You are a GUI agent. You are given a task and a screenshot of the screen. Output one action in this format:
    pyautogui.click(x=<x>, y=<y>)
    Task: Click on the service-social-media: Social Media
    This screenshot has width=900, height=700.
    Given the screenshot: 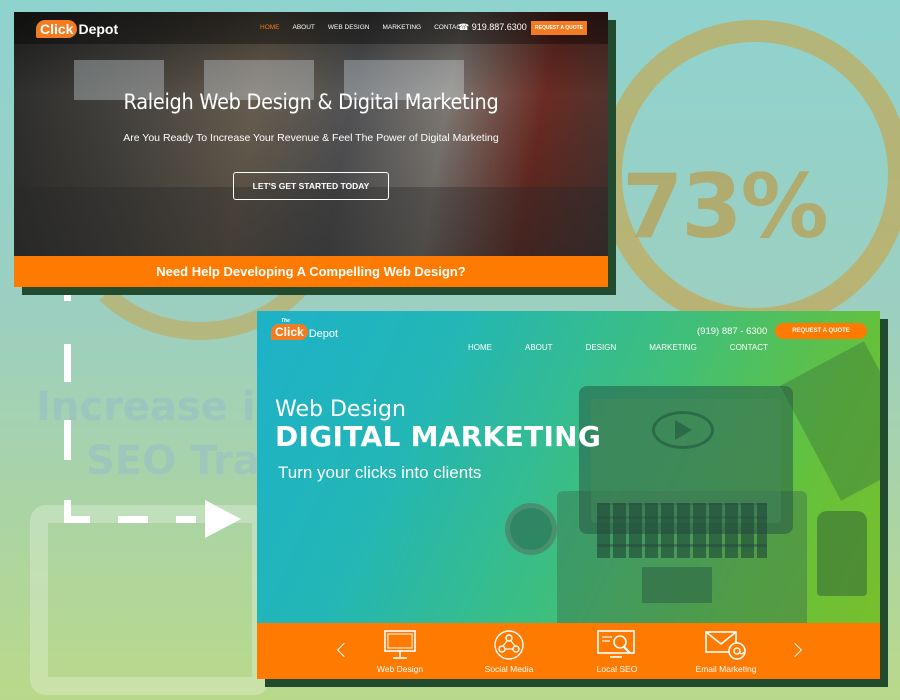 What is the action you would take?
    pyautogui.click(x=509, y=651)
    